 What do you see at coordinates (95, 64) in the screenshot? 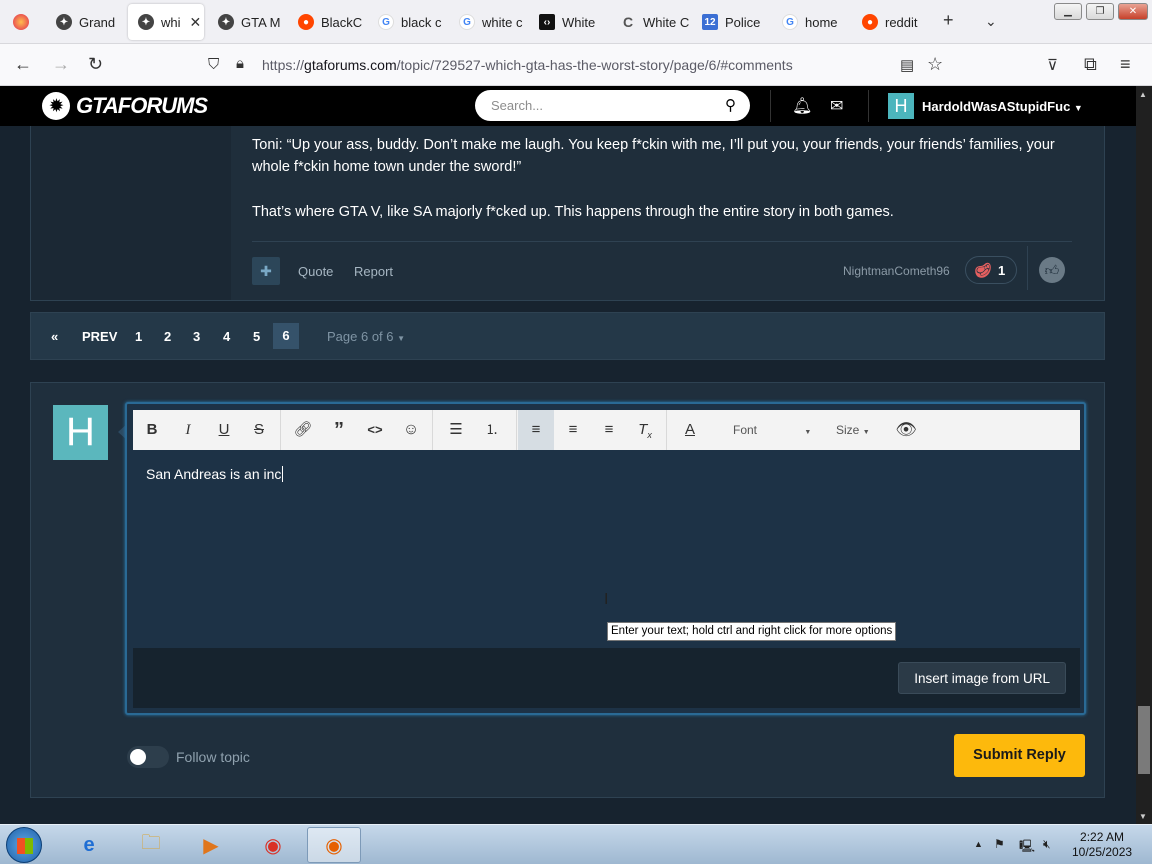
I see `reload-icon: ↻` at bounding box center [95, 64].